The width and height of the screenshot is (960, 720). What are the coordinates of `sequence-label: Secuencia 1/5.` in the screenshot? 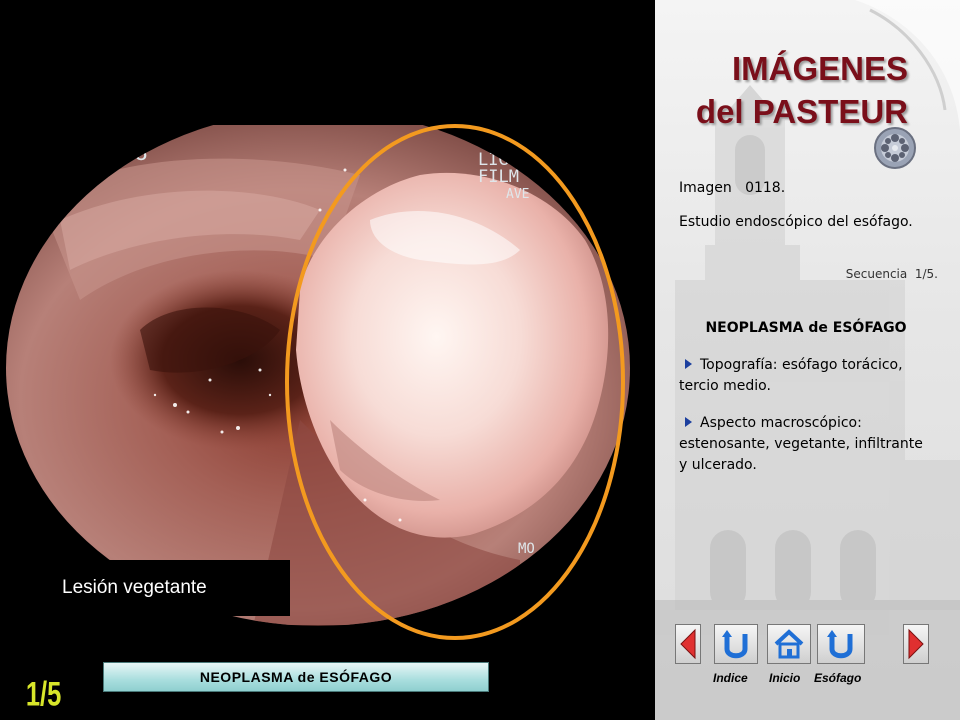 It's located at (891, 274).